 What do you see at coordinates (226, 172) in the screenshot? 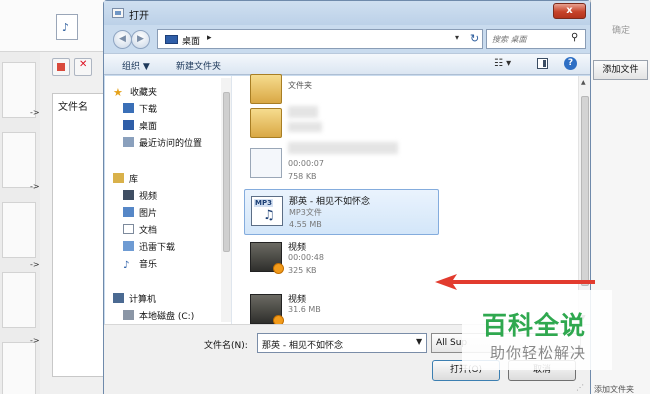
I see `nav-scroll-thumb` at bounding box center [226, 172].